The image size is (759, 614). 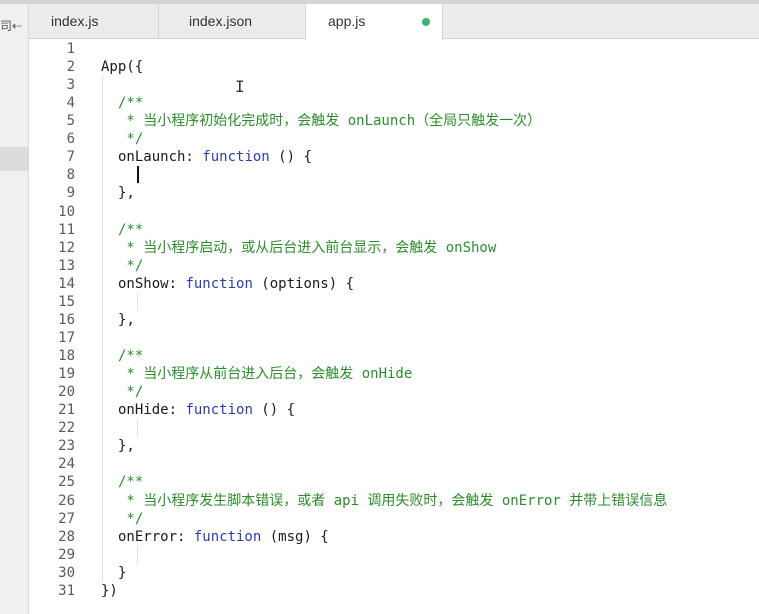 I want to click on tab-label: index.json, so click(x=221, y=21).